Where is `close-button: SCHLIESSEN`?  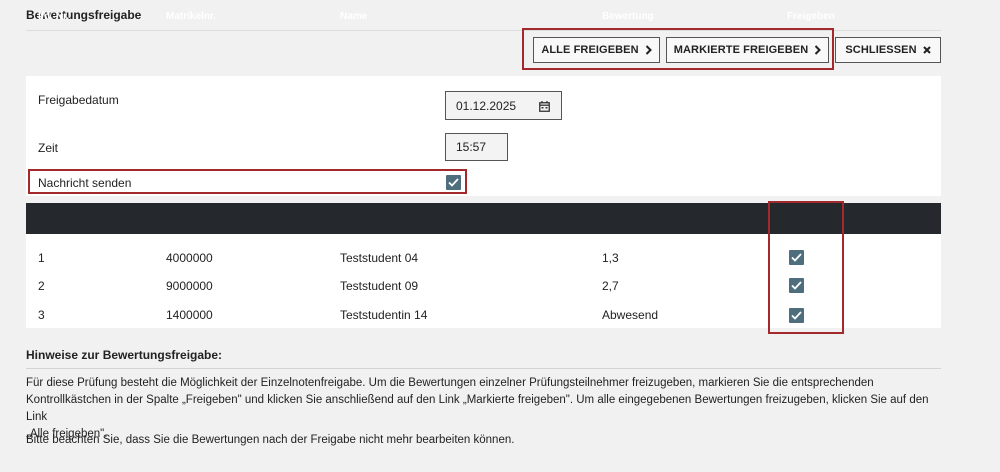 close-button: SCHLIESSEN is located at coordinates (888, 50).